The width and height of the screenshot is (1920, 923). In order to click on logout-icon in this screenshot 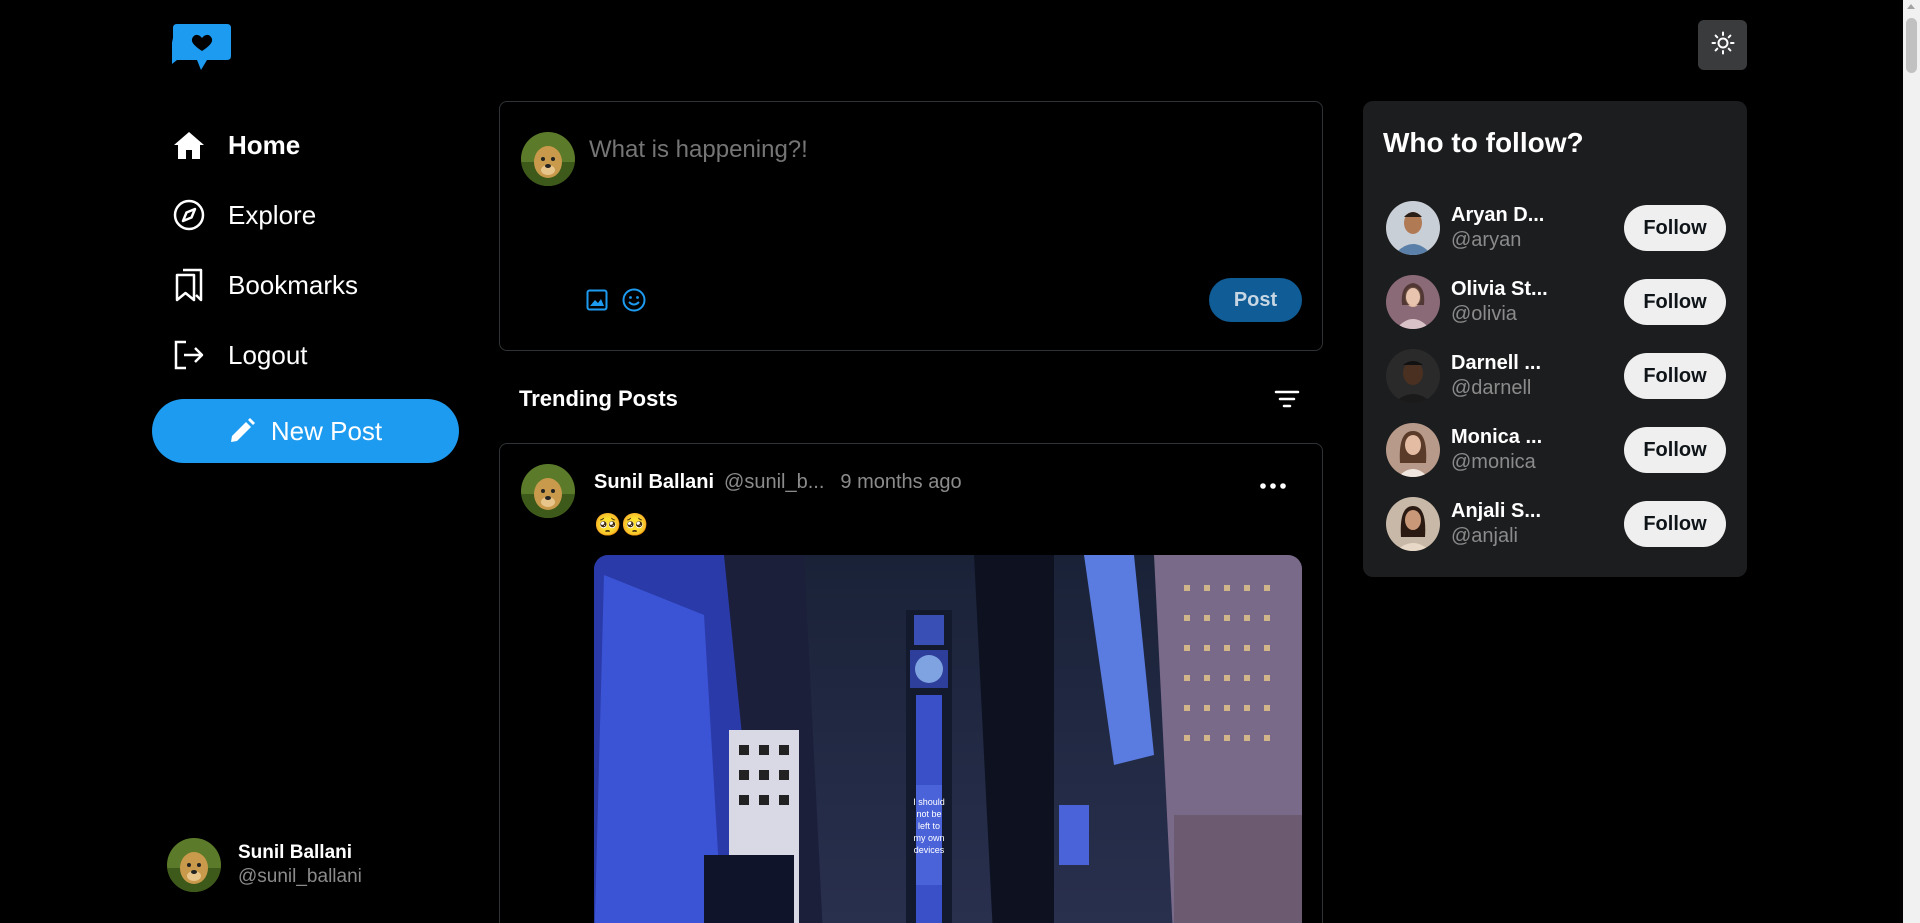, I will do `click(189, 355)`.